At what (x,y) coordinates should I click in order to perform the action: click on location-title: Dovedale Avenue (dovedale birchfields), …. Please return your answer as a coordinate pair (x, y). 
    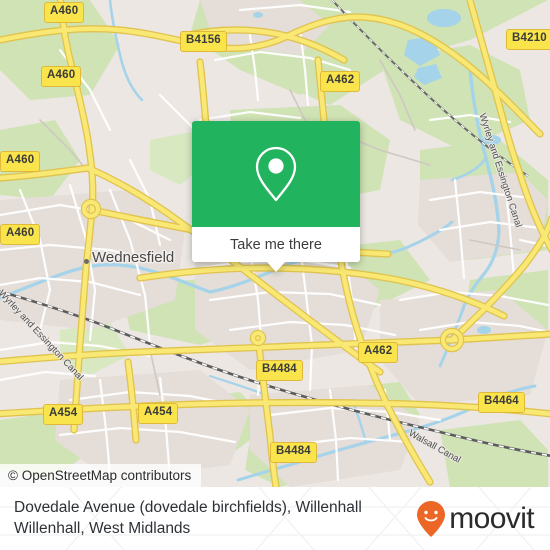
    Looking at the image, I should click on (215, 518).